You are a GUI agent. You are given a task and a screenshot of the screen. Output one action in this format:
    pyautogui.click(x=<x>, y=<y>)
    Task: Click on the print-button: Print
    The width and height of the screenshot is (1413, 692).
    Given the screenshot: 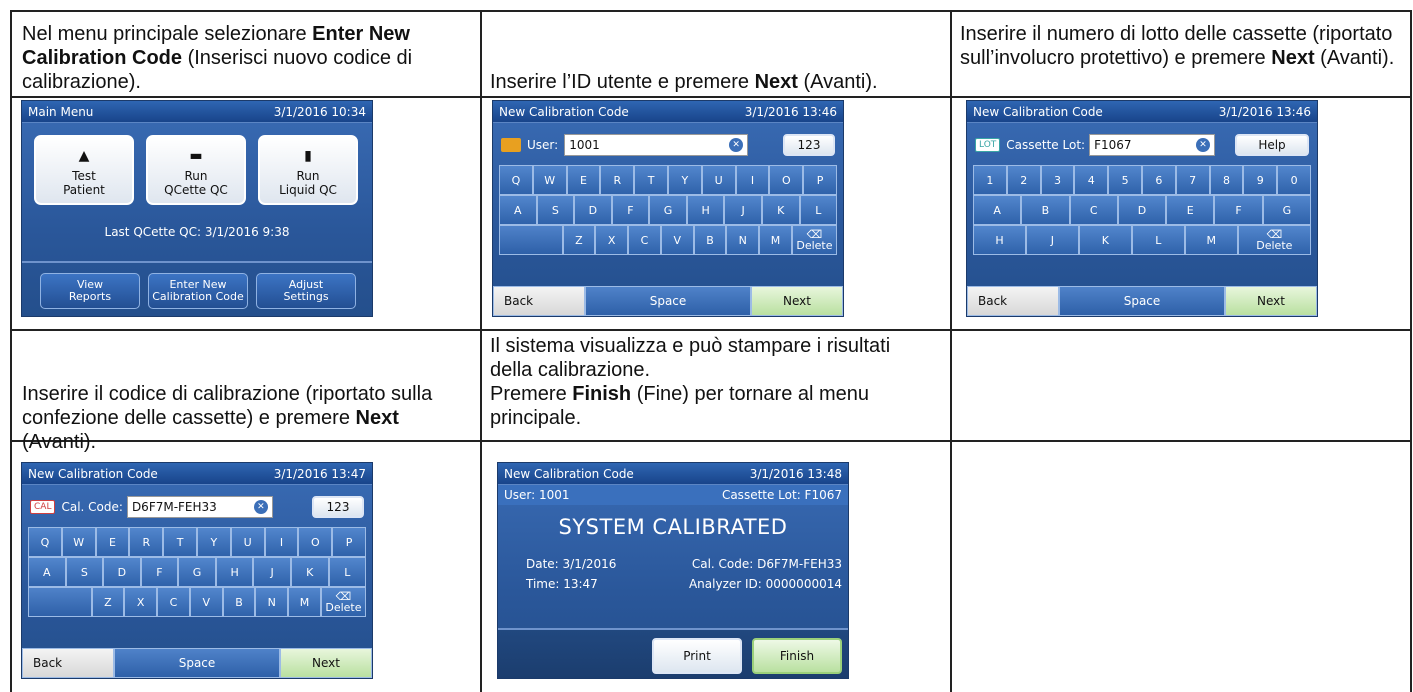 What is the action you would take?
    pyautogui.click(x=697, y=656)
    